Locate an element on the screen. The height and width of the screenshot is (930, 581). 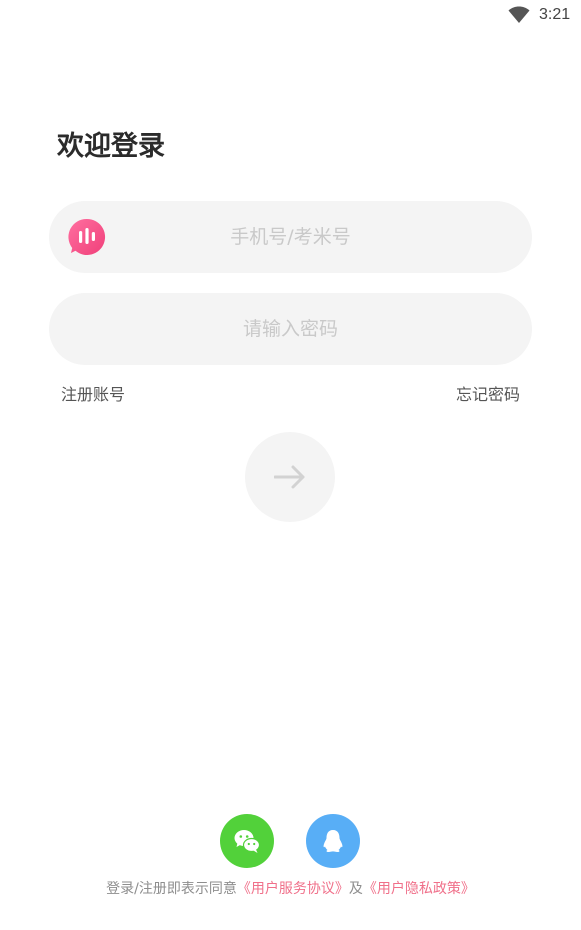
phone-input is located at coordinates (290, 237).